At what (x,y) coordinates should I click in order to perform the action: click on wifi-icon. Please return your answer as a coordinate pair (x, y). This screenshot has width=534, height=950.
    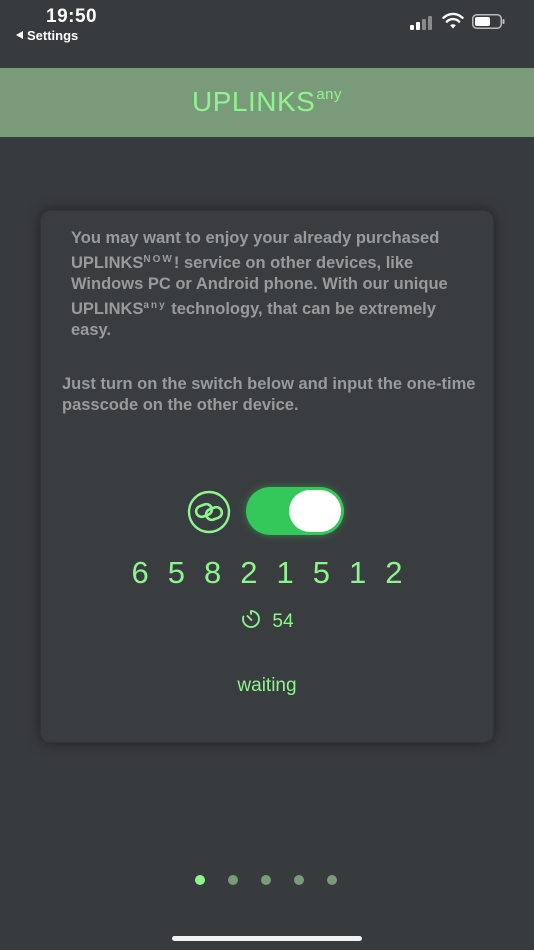
    Looking at the image, I should click on (453, 20).